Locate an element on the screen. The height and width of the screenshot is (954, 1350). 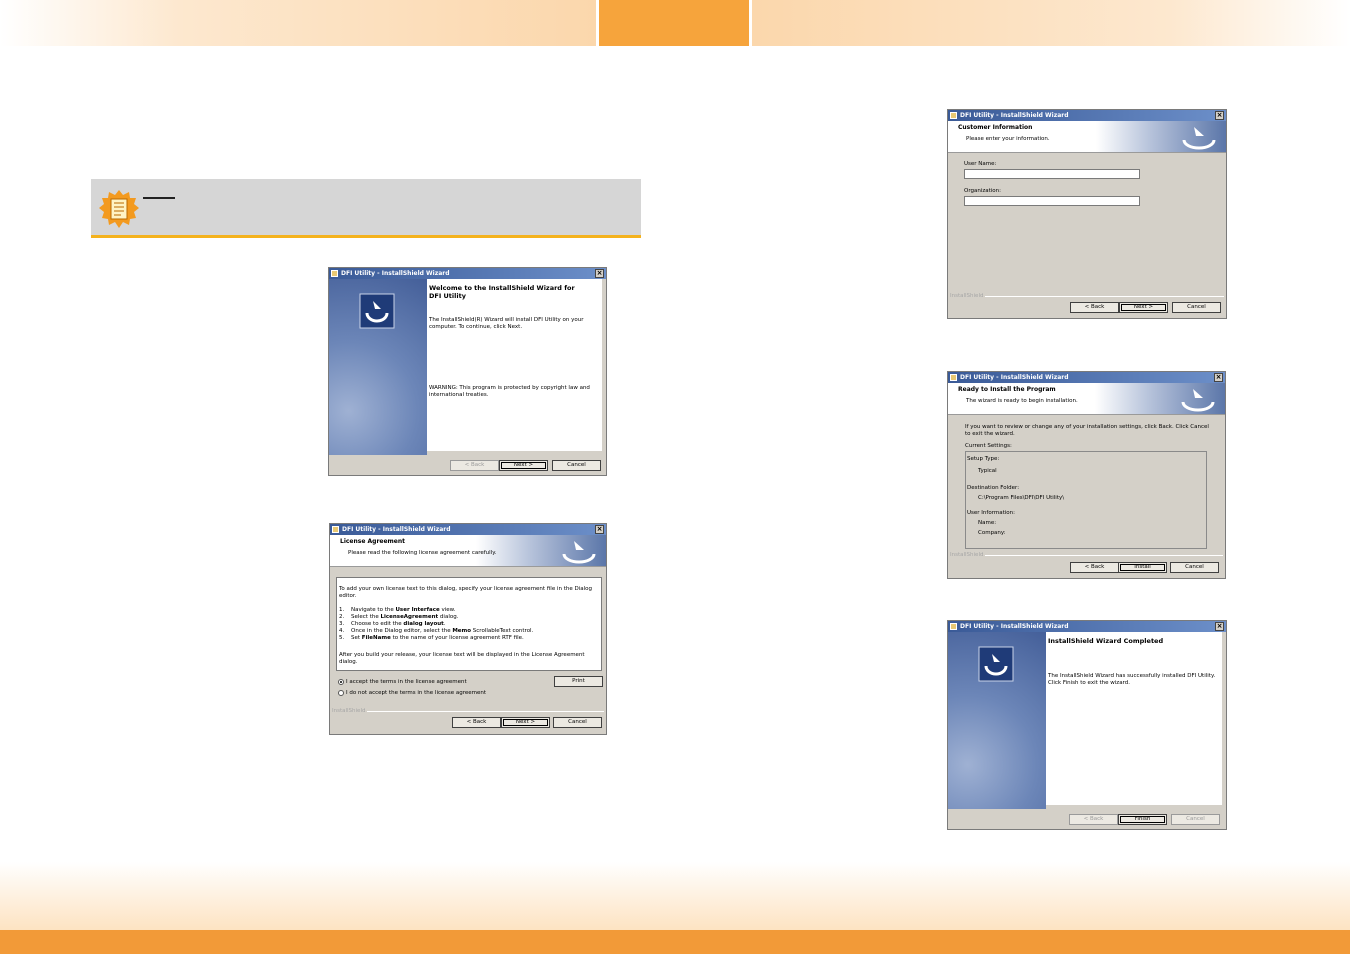
license-step-number: 5. is located at coordinates (342, 638).